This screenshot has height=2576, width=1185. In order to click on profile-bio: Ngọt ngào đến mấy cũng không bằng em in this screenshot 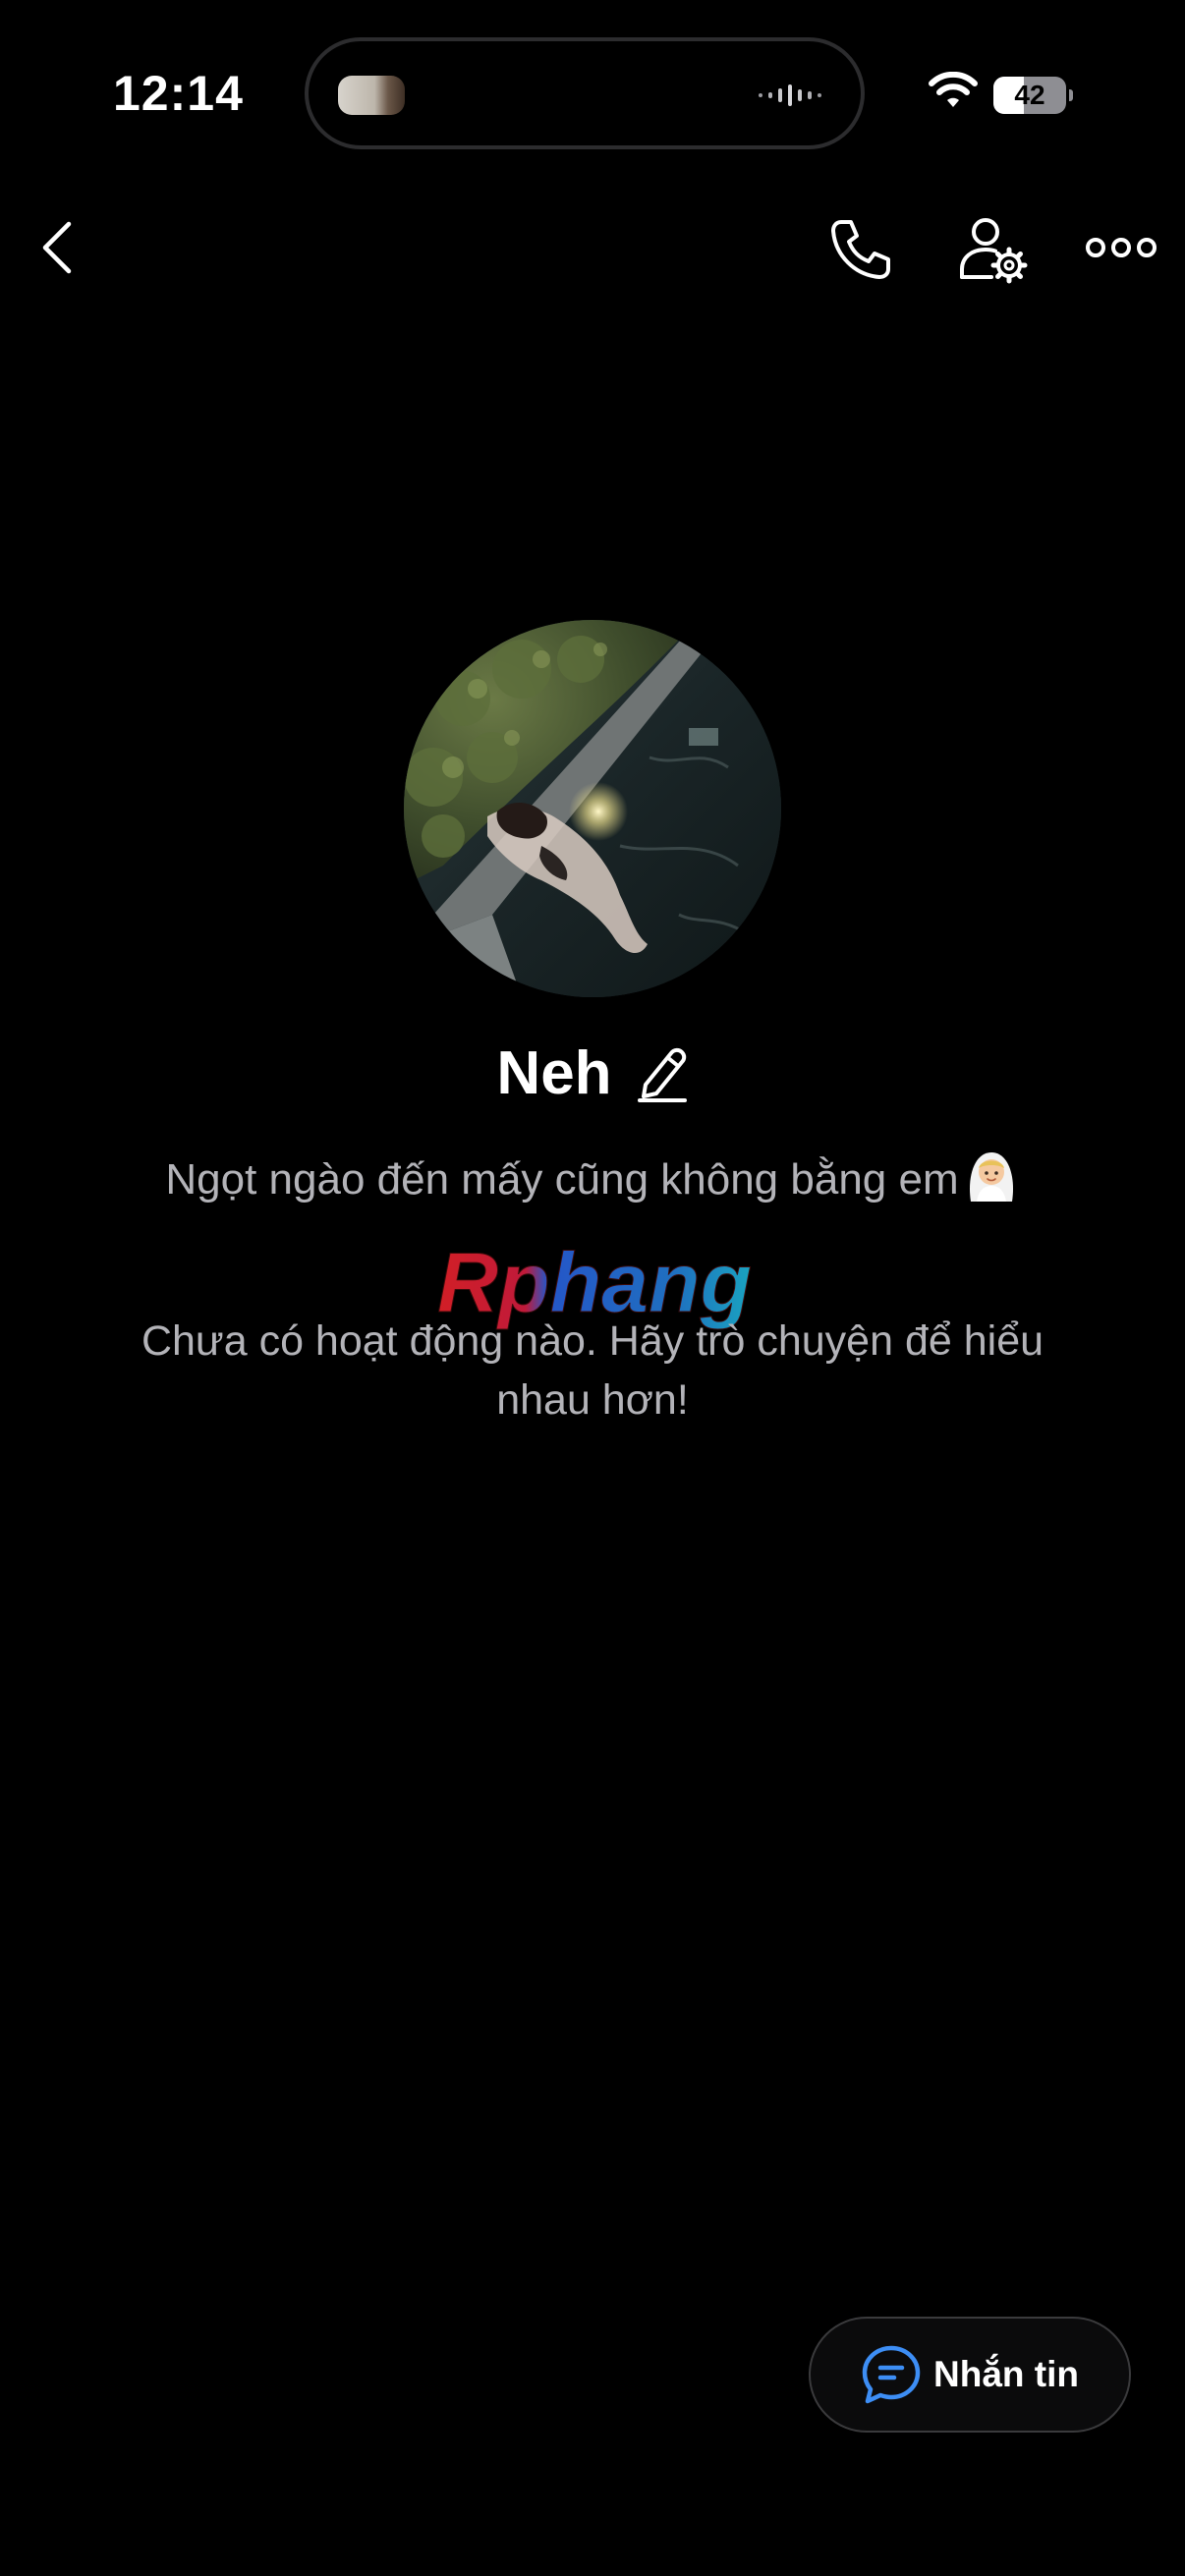, I will do `click(592, 1180)`.